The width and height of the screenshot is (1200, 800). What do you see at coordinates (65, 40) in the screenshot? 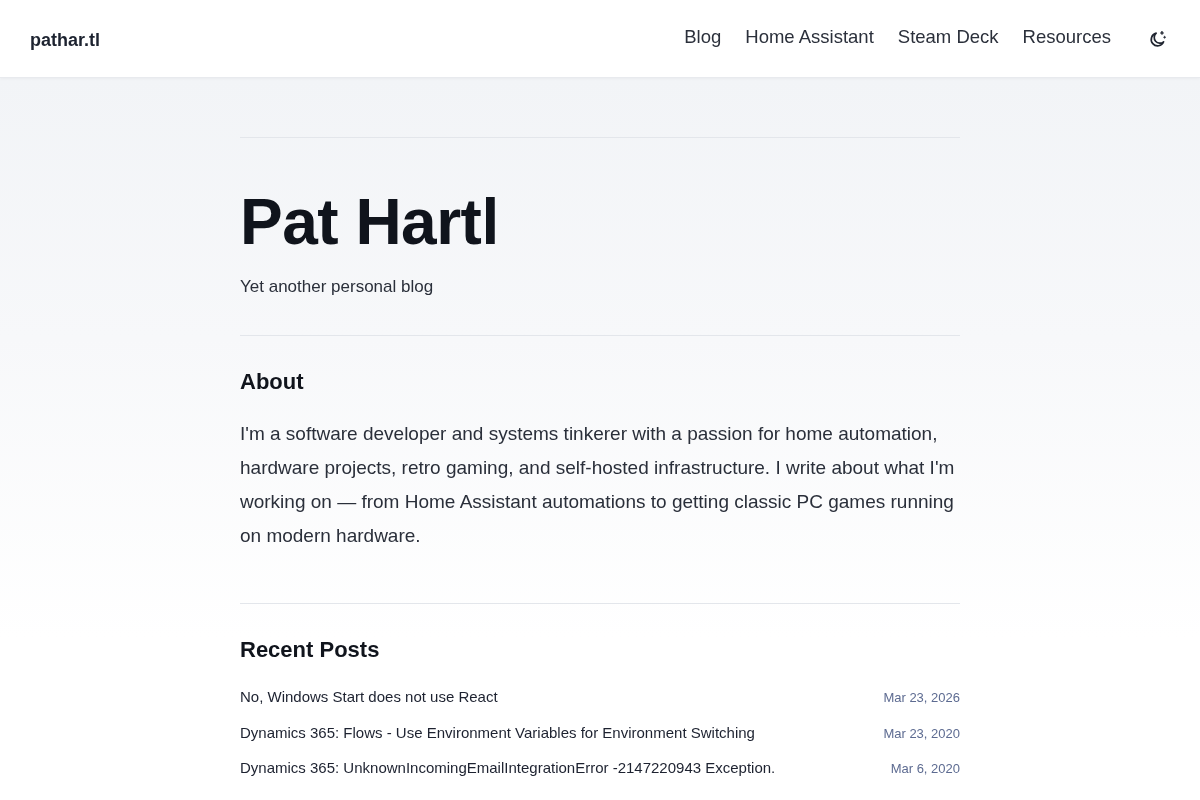
I see `site-logo-link: pathar.tl` at bounding box center [65, 40].